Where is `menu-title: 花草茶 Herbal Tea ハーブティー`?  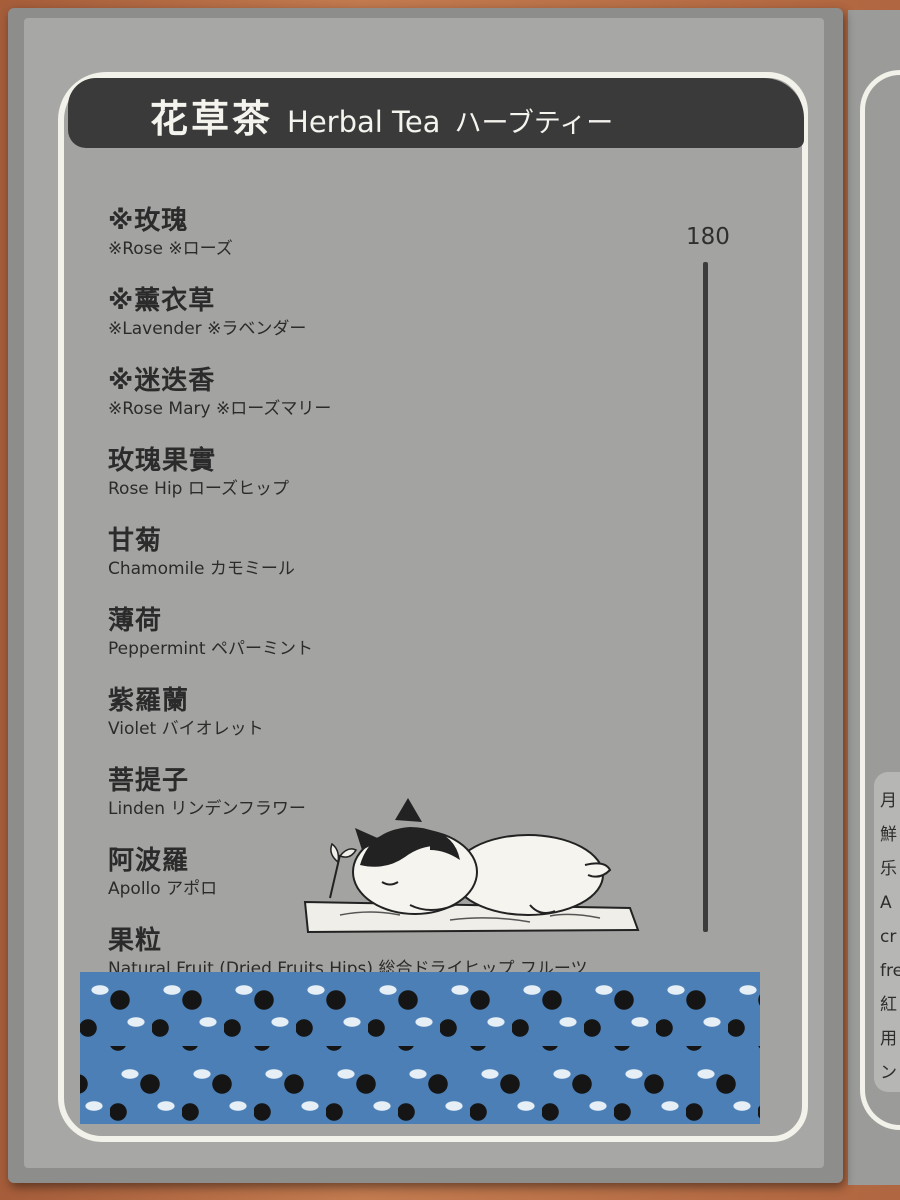 menu-title: 花草茶 Herbal Tea ハーブティー is located at coordinates (381, 116).